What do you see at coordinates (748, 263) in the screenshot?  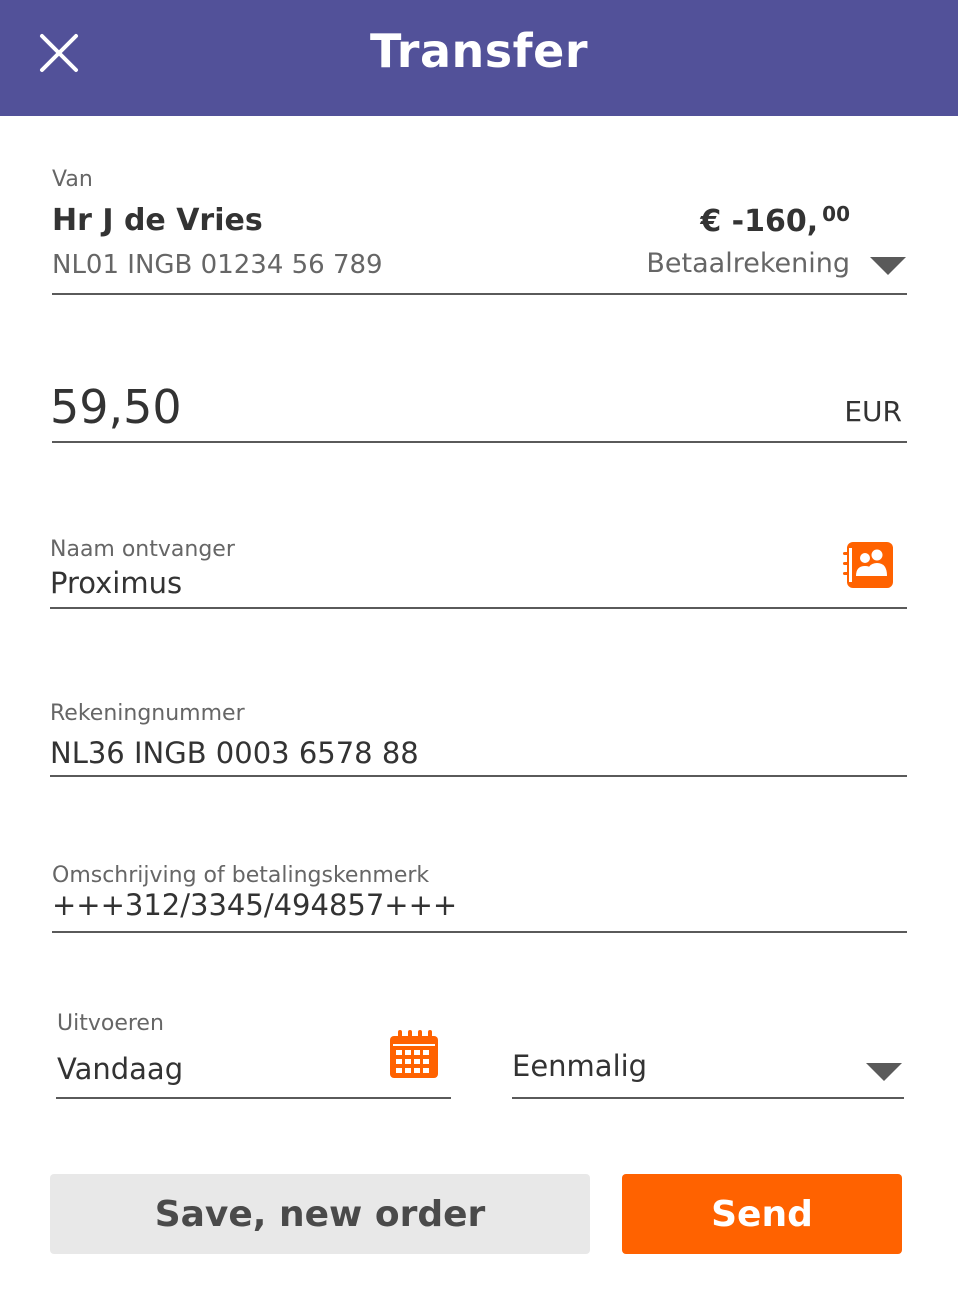 I see `from-account-type: Betaalrekening` at bounding box center [748, 263].